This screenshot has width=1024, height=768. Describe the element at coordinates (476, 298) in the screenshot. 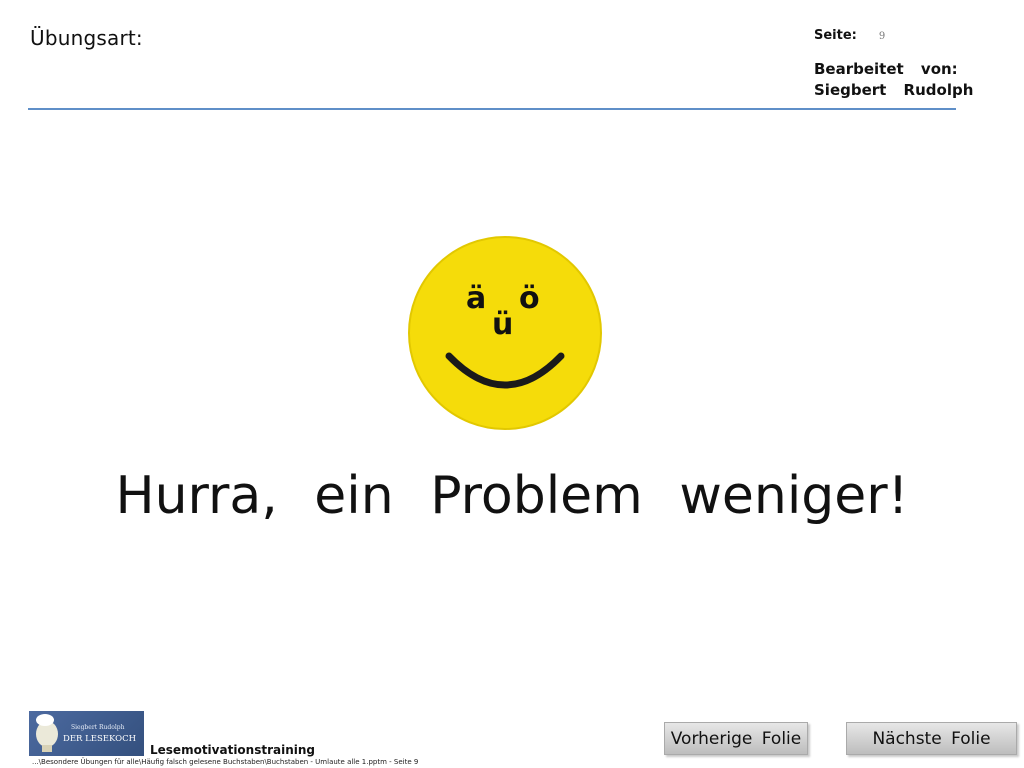

I see `umlaut-letter-a: ä` at that location.